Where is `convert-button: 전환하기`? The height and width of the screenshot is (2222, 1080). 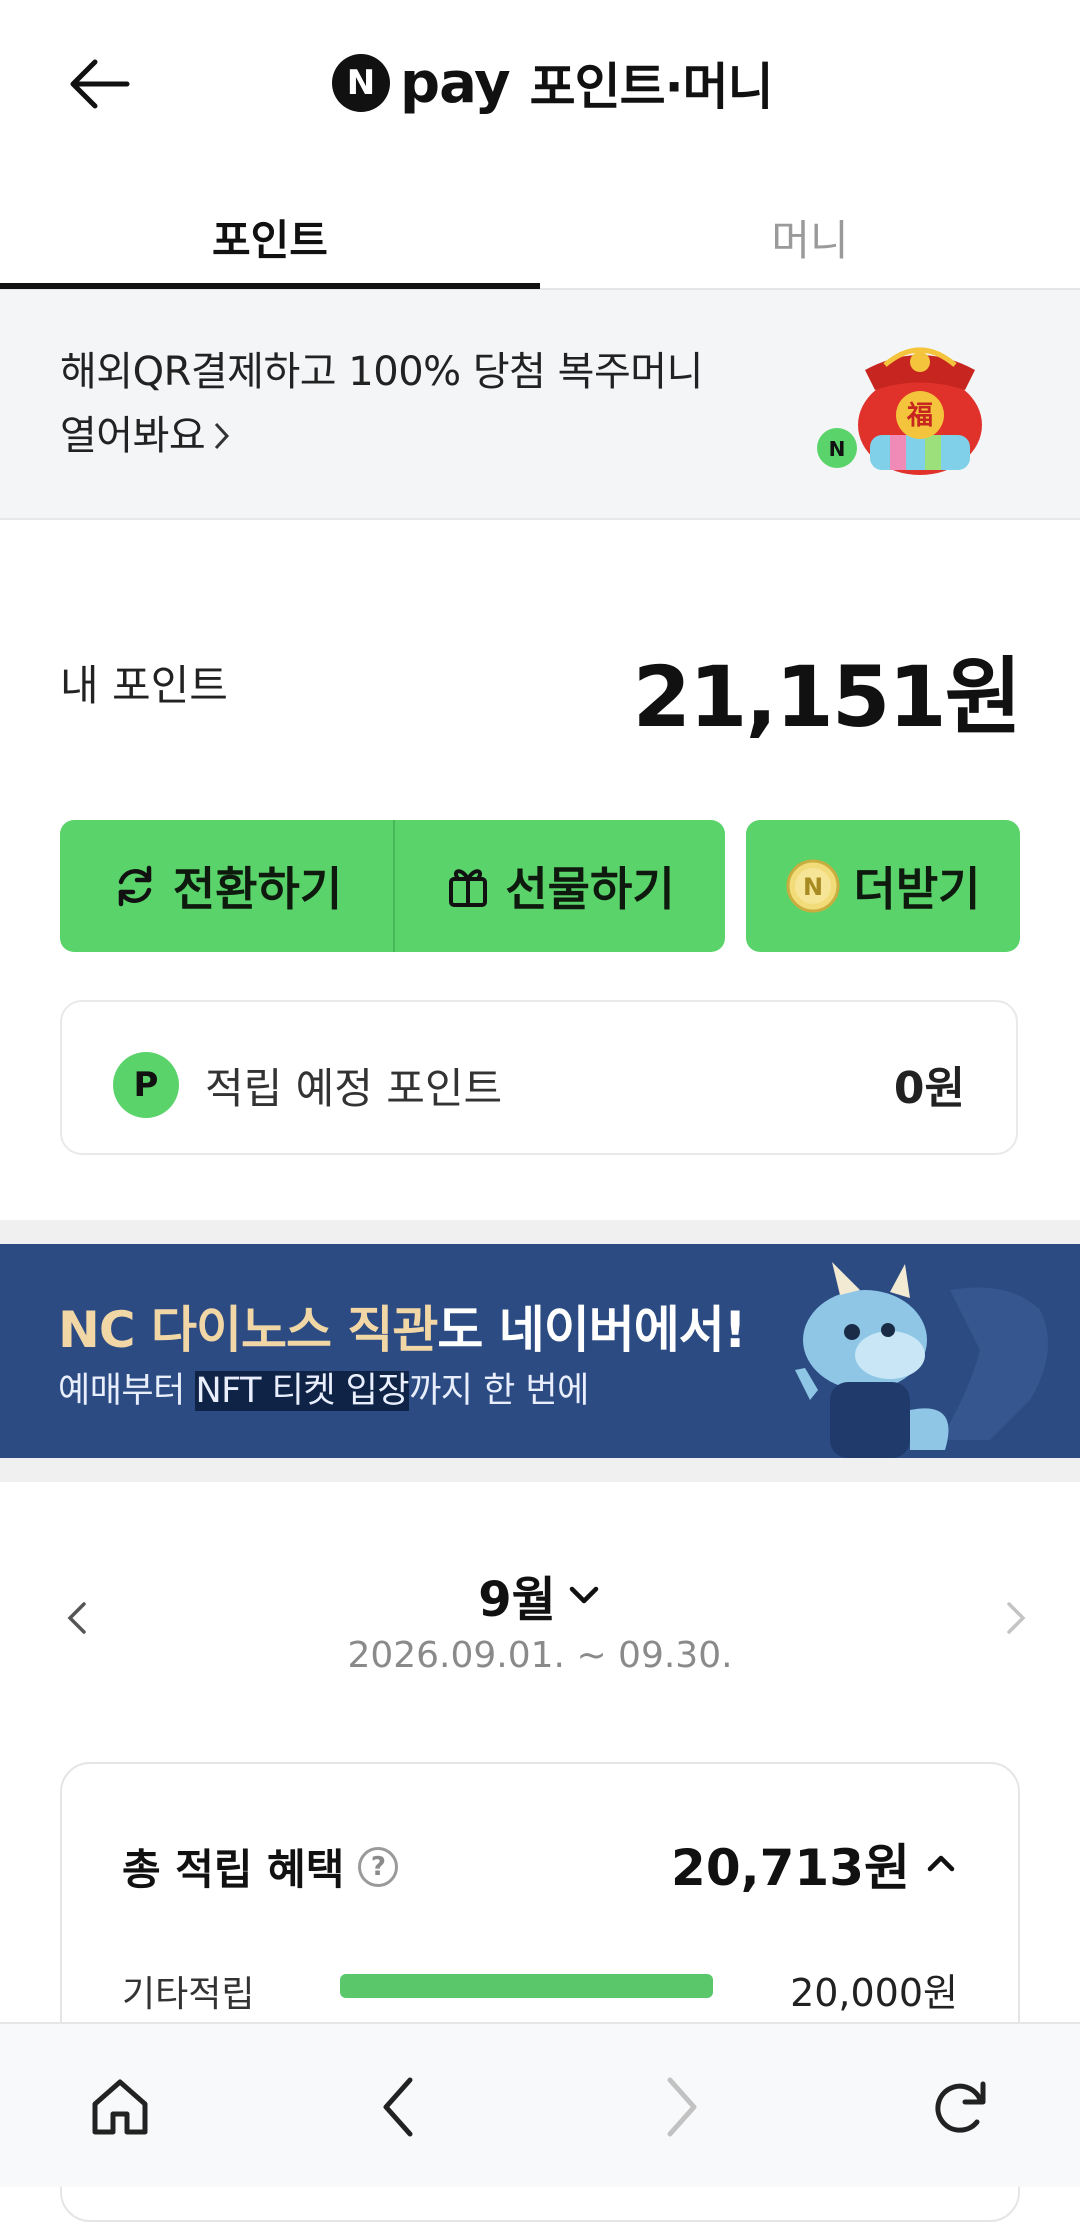 convert-button: 전환하기 is located at coordinates (226, 886).